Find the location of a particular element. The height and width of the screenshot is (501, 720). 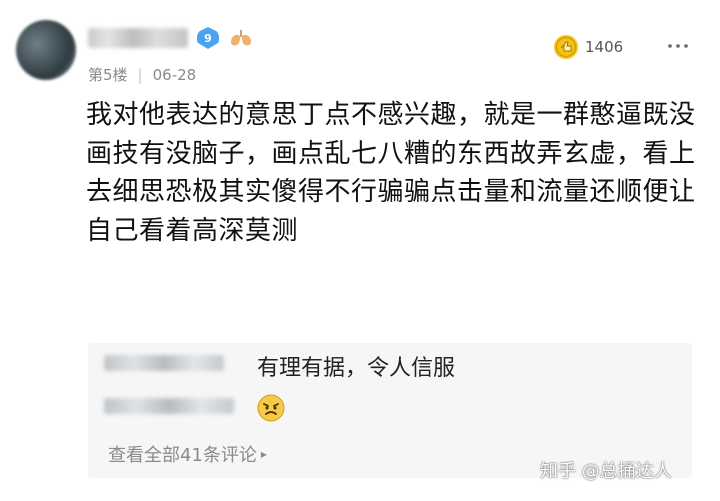

chevron-right-icon: ▸ is located at coordinates (263, 454).